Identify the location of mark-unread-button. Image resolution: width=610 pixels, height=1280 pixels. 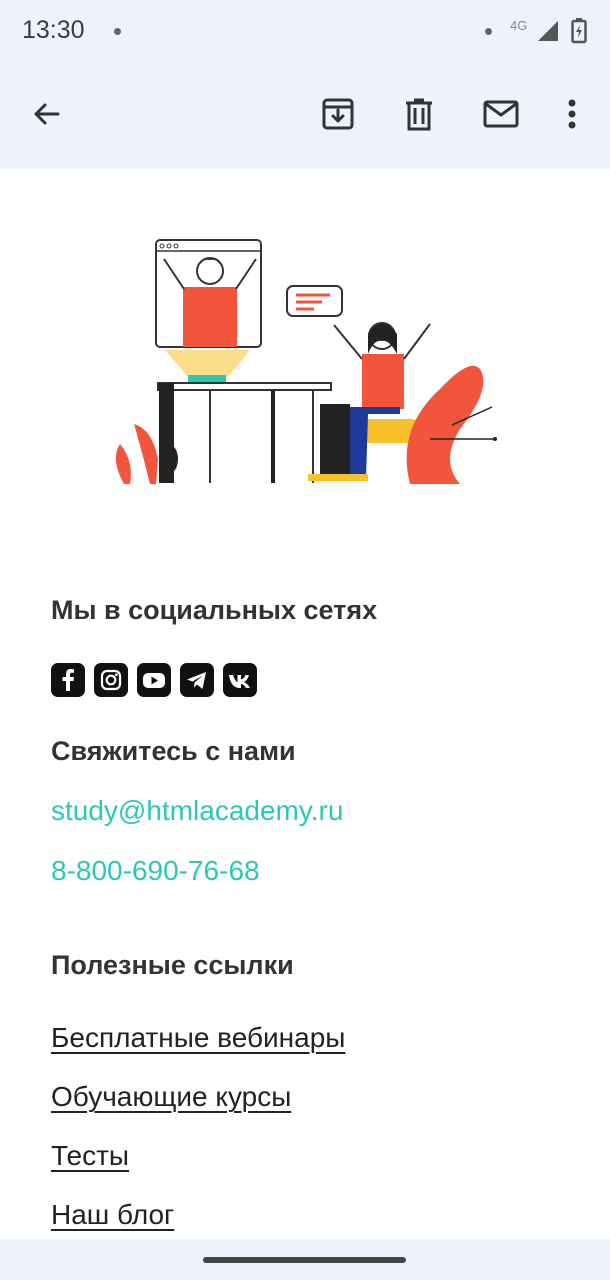
(501, 114).